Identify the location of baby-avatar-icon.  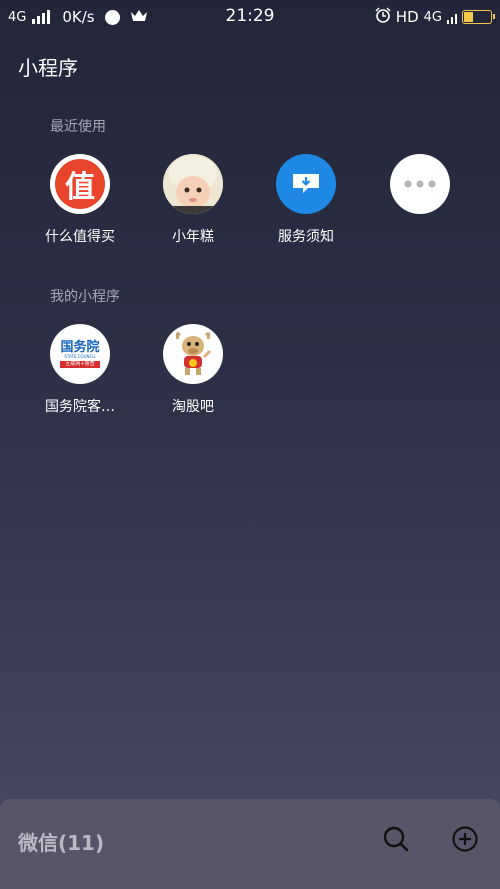
(193, 184).